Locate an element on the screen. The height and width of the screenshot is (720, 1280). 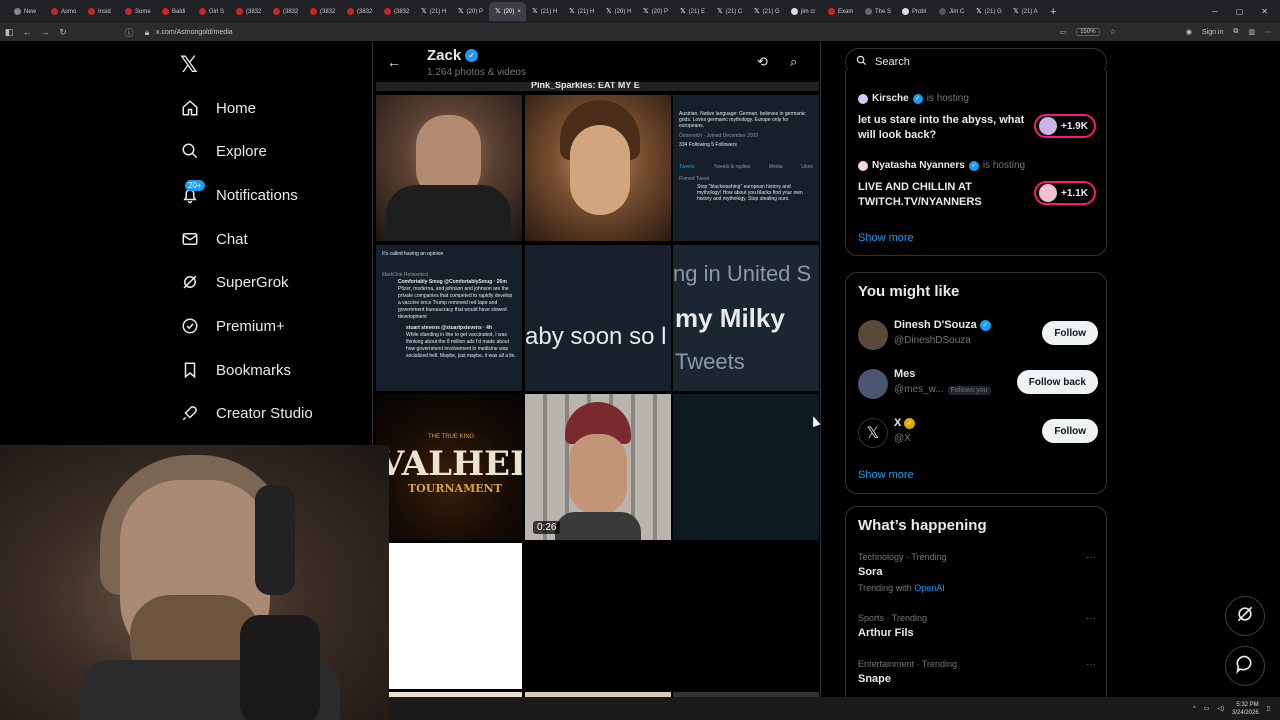
reload-icon: ↻ is located at coordinates (63, 32).